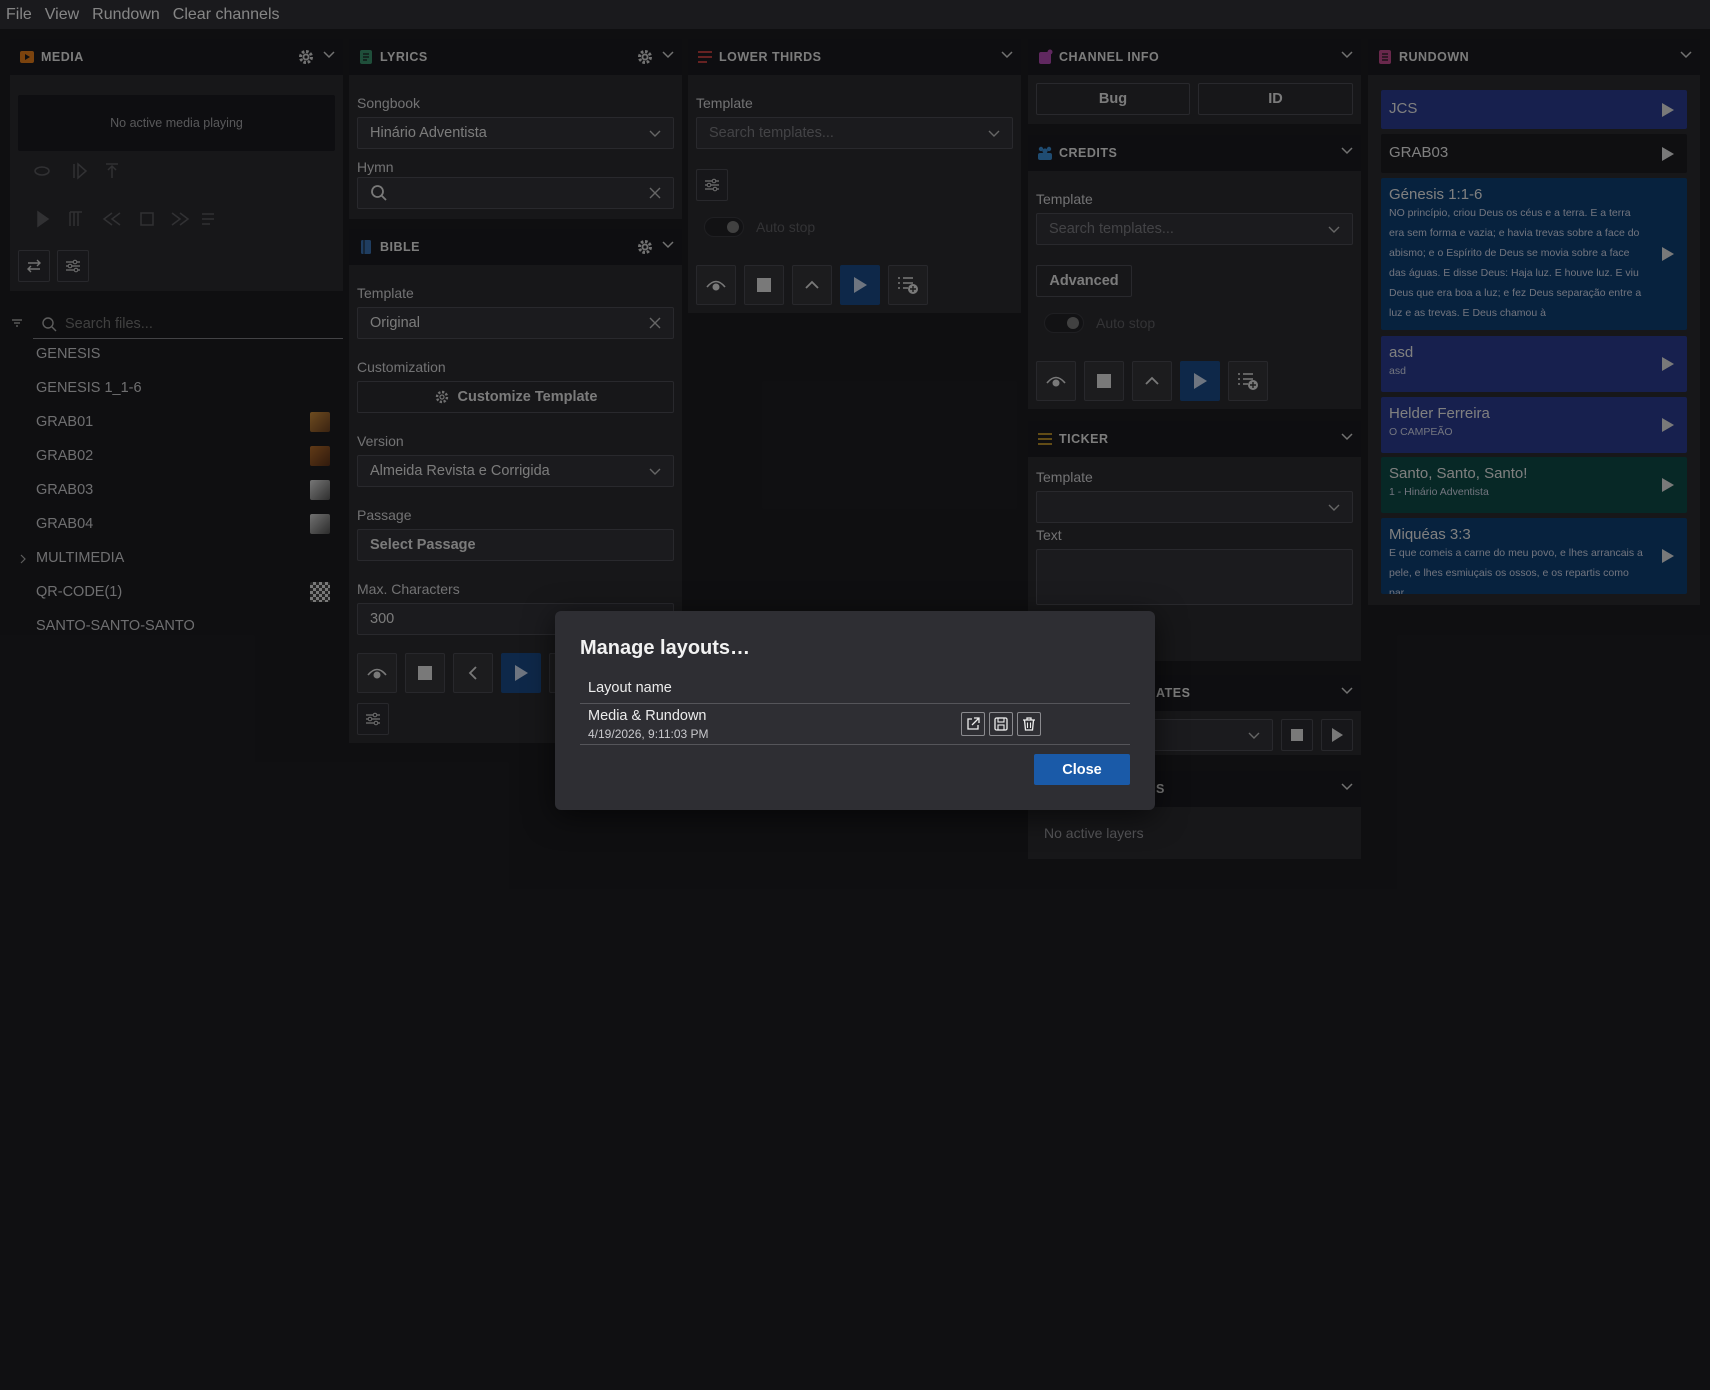 The height and width of the screenshot is (1390, 1710). I want to click on close-button-label: Close, so click(1082, 769).